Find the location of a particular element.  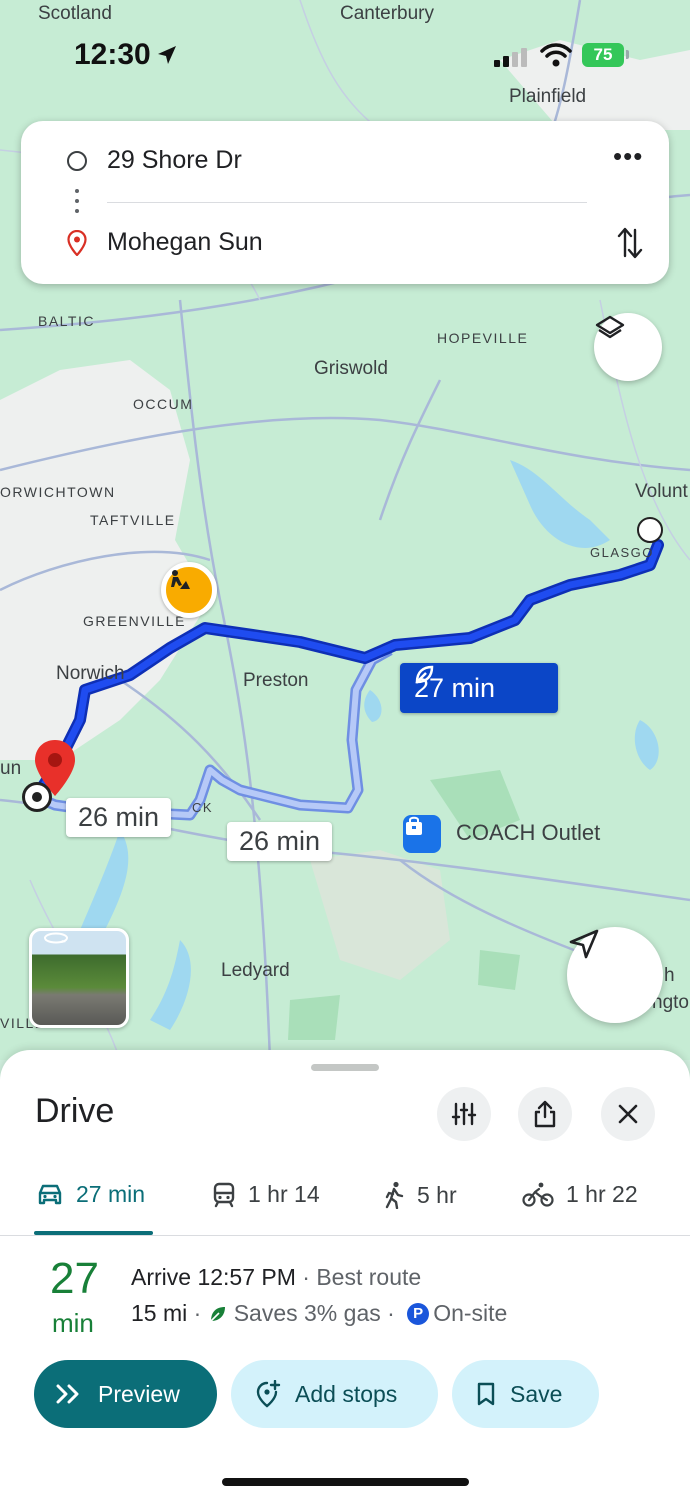

share-icon is located at coordinates (545, 1114).